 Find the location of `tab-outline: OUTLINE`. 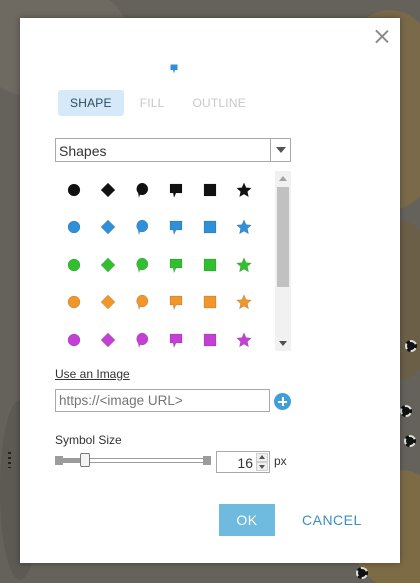

tab-outline: OUTLINE is located at coordinates (219, 103).